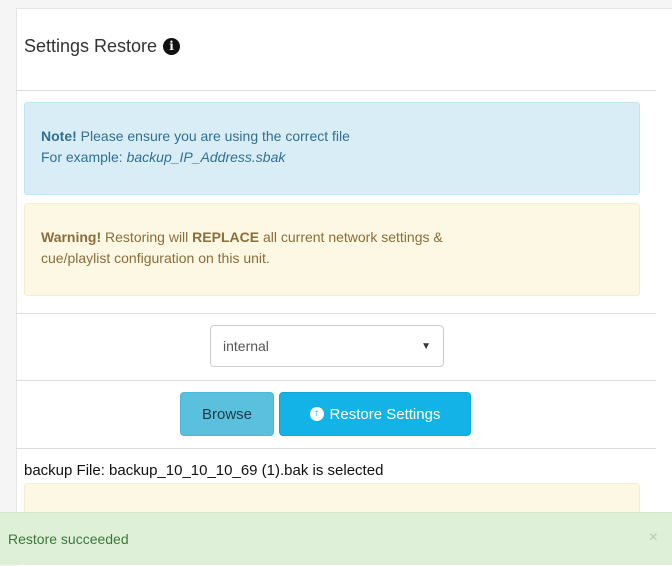  What do you see at coordinates (332, 498) in the screenshot?
I see `status-alert-partial` at bounding box center [332, 498].